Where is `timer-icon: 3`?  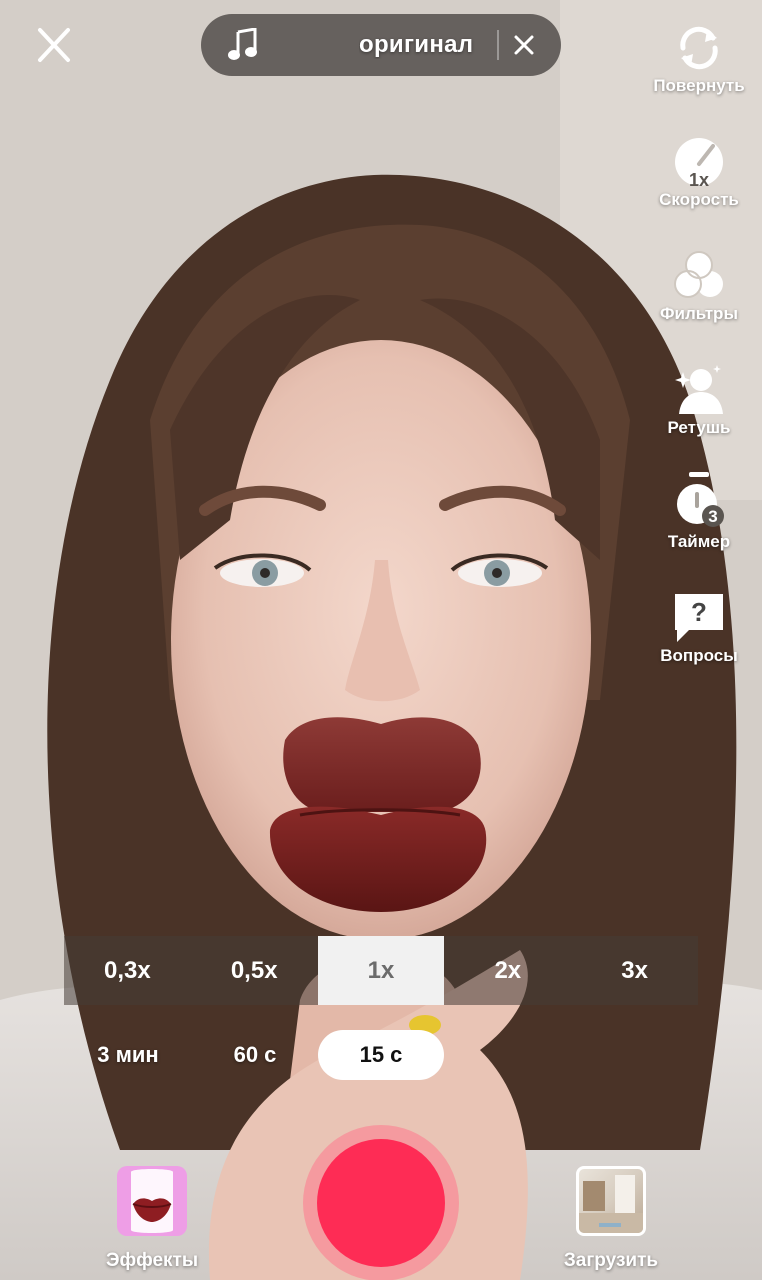 timer-icon: 3 is located at coordinates (700, 499).